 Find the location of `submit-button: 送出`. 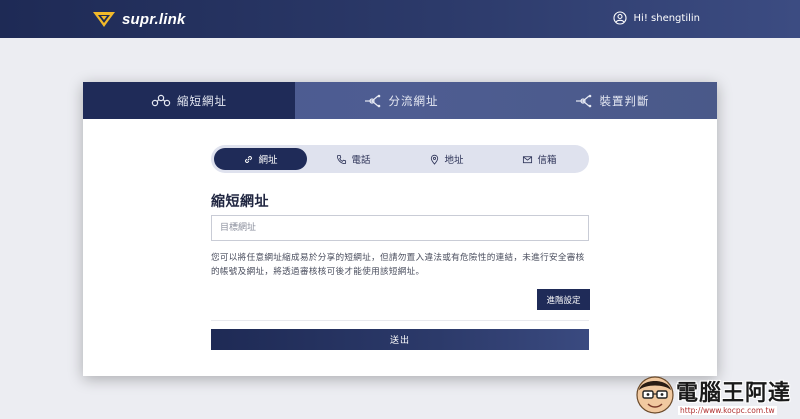

submit-button: 送出 is located at coordinates (400, 339).